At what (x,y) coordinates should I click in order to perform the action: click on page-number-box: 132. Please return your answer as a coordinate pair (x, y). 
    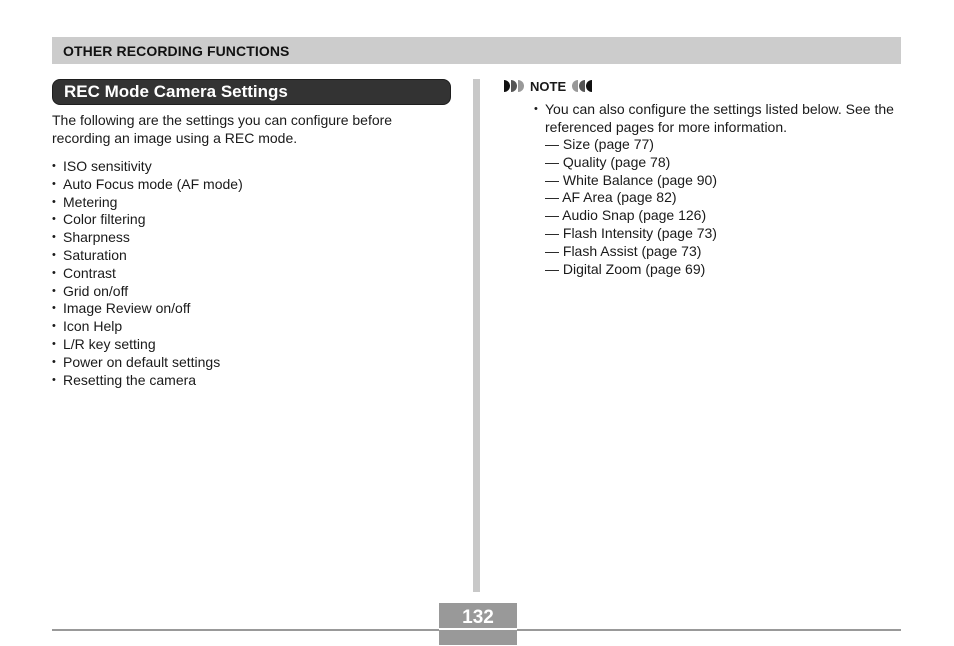
    Looking at the image, I should click on (478, 624).